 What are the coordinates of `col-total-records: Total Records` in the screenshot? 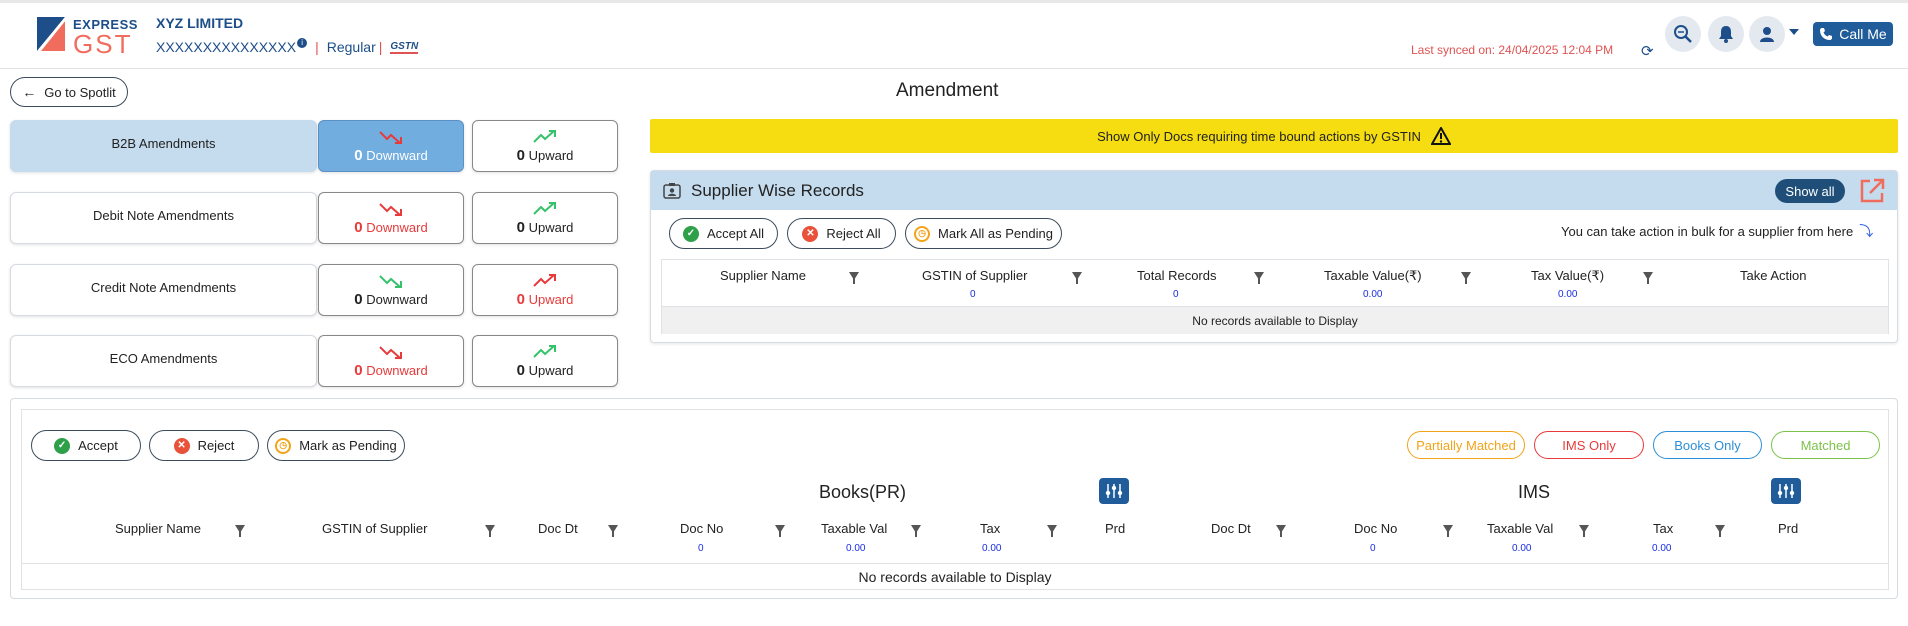 It's located at (1177, 275).